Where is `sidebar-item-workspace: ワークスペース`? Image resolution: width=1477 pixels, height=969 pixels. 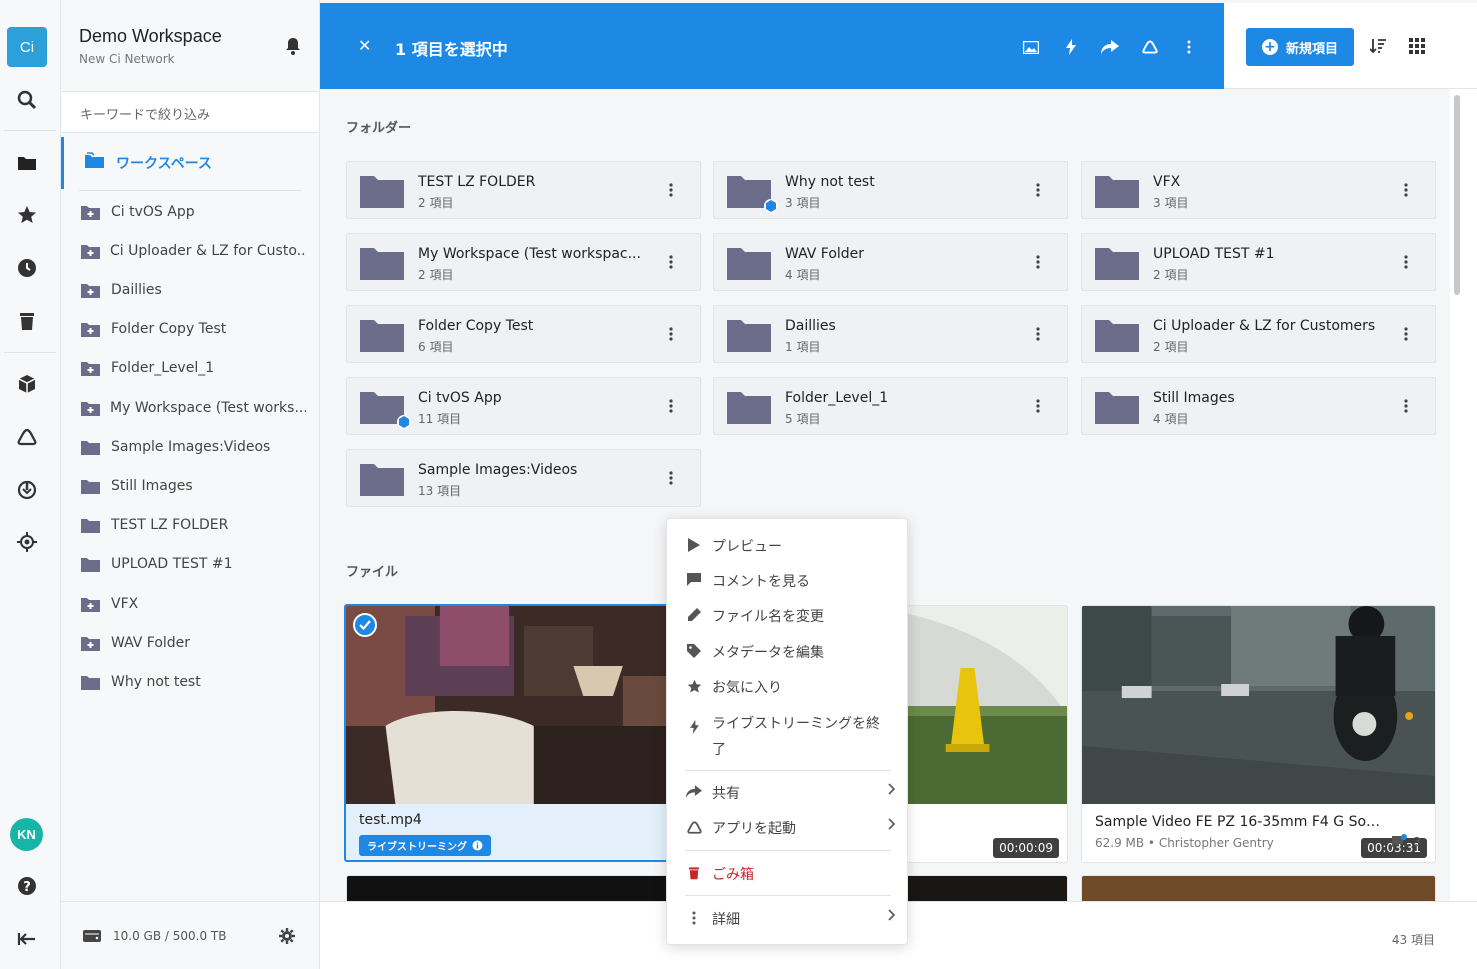
sidebar-item-workspace: ワークスペース is located at coordinates (190, 163).